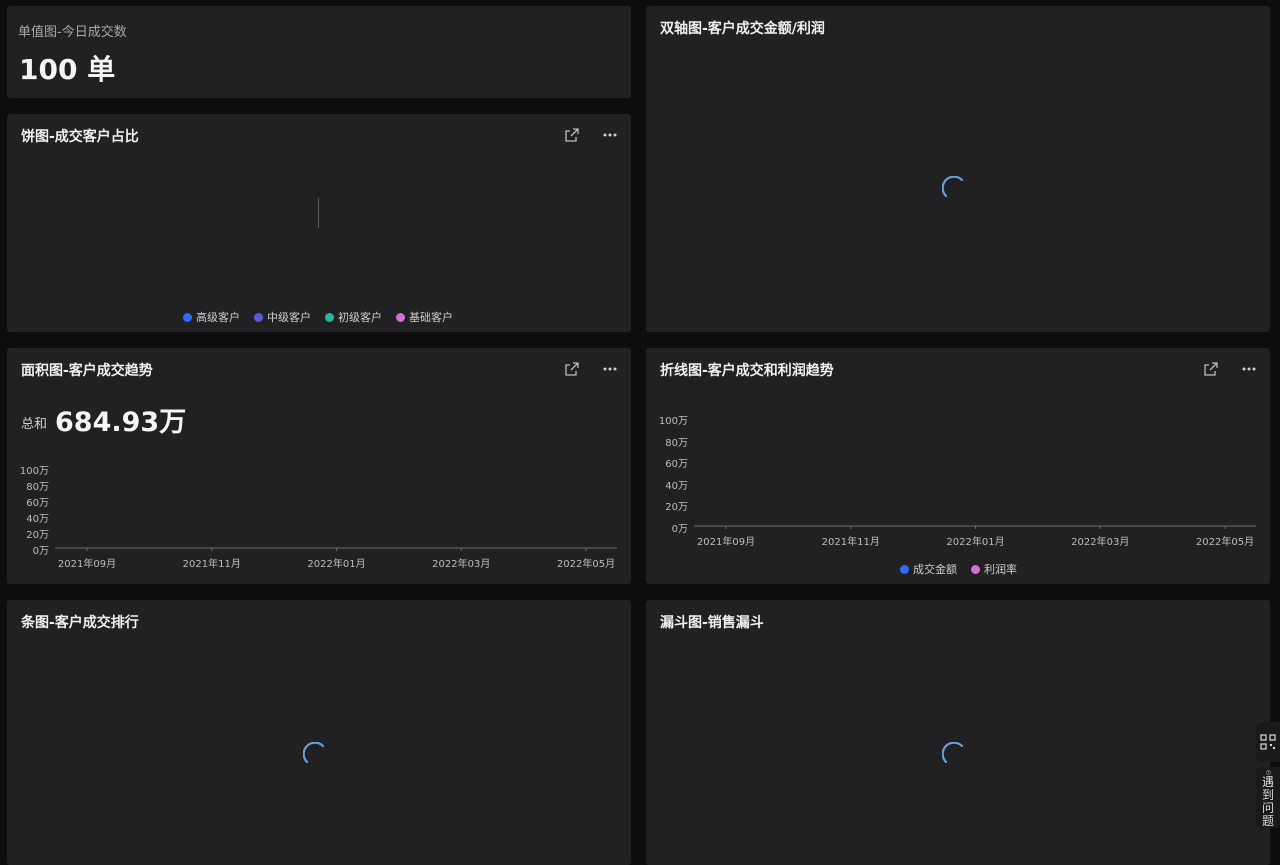  I want to click on legend-label: 基础客户, so click(431, 317).